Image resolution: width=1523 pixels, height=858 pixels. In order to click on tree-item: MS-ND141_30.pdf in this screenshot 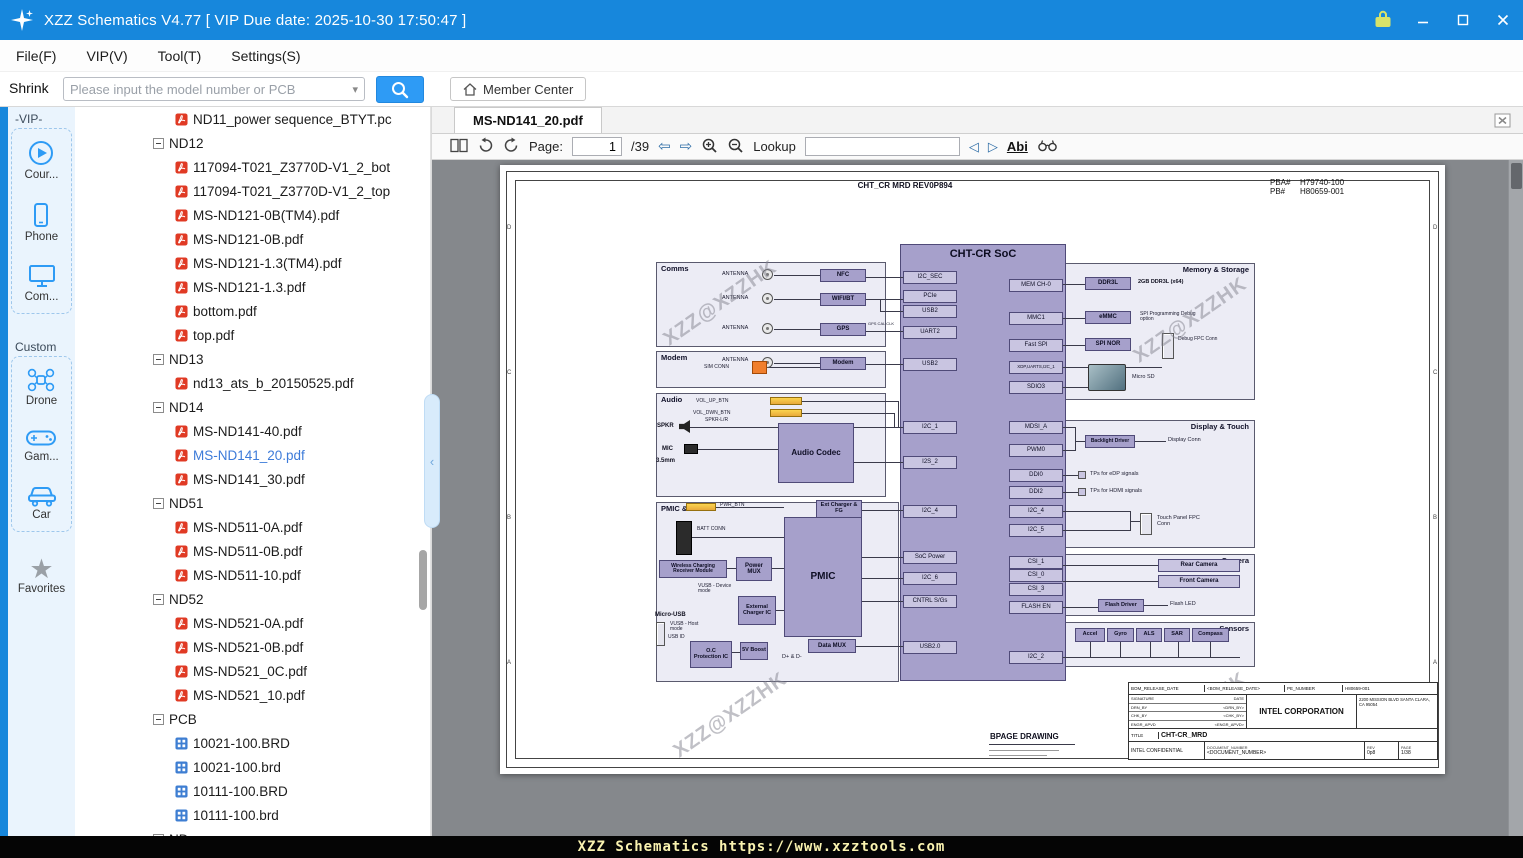, I will do `click(252, 479)`.